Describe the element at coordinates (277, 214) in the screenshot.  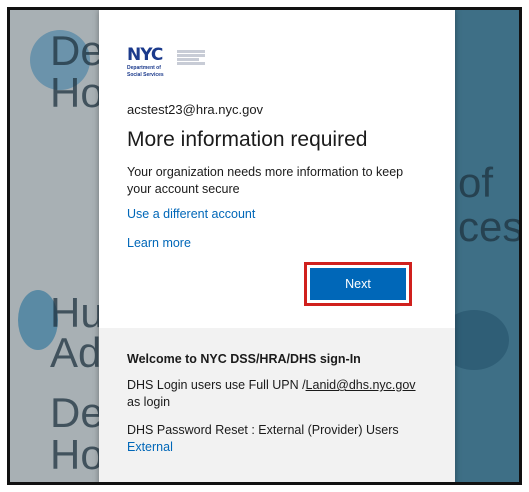
I see `use-different-account-link: Use a different account` at that location.